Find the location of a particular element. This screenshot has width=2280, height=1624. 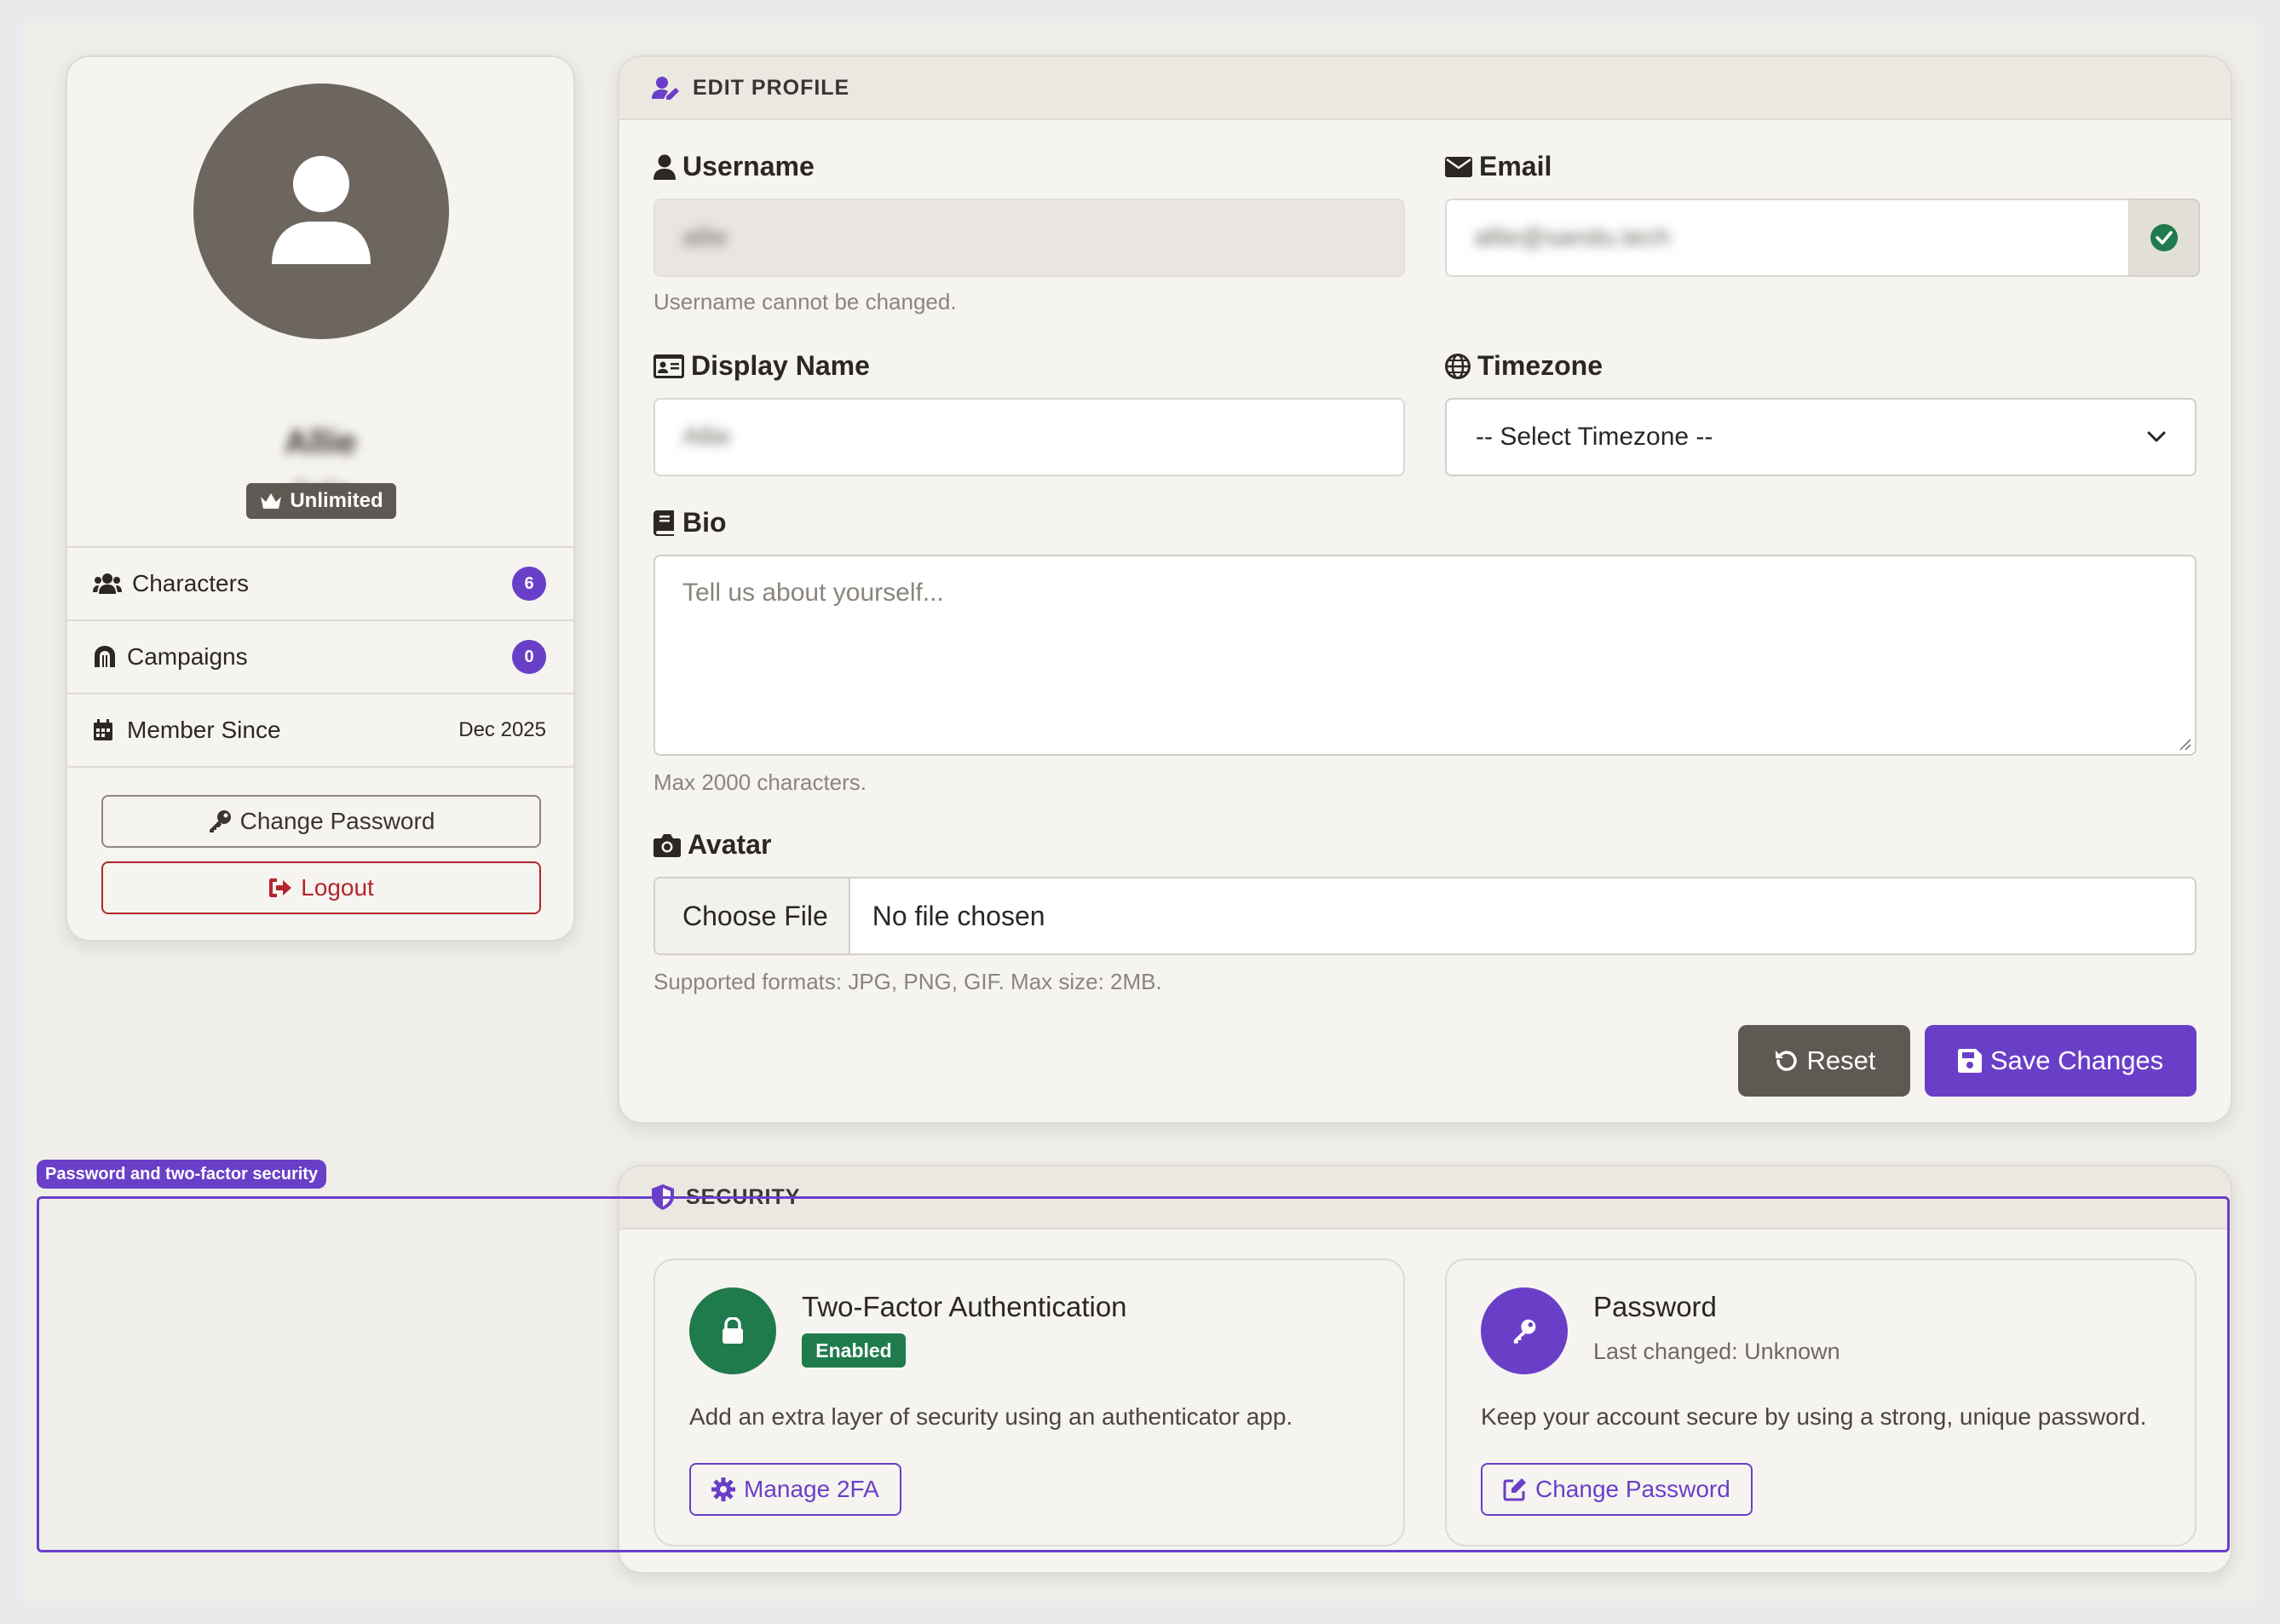

security-change-password-label: Change Password is located at coordinates (1633, 1489).